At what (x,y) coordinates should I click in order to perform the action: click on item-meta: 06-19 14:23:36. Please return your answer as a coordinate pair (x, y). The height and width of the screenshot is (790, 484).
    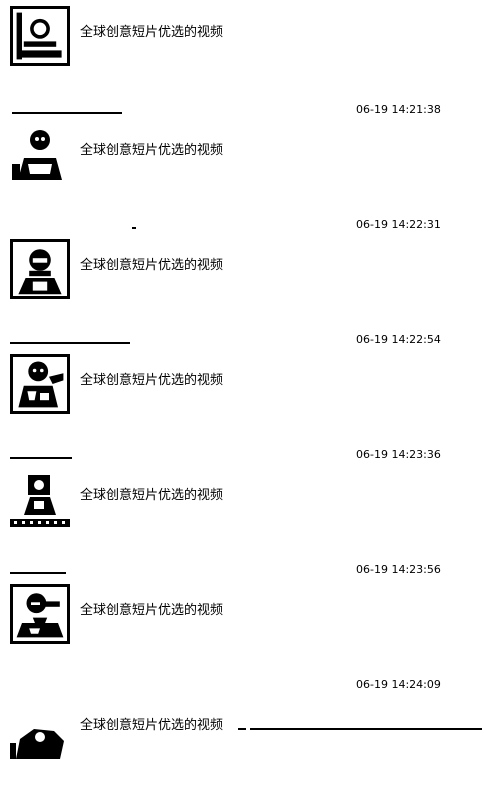
    Looking at the image, I should click on (242, 455).